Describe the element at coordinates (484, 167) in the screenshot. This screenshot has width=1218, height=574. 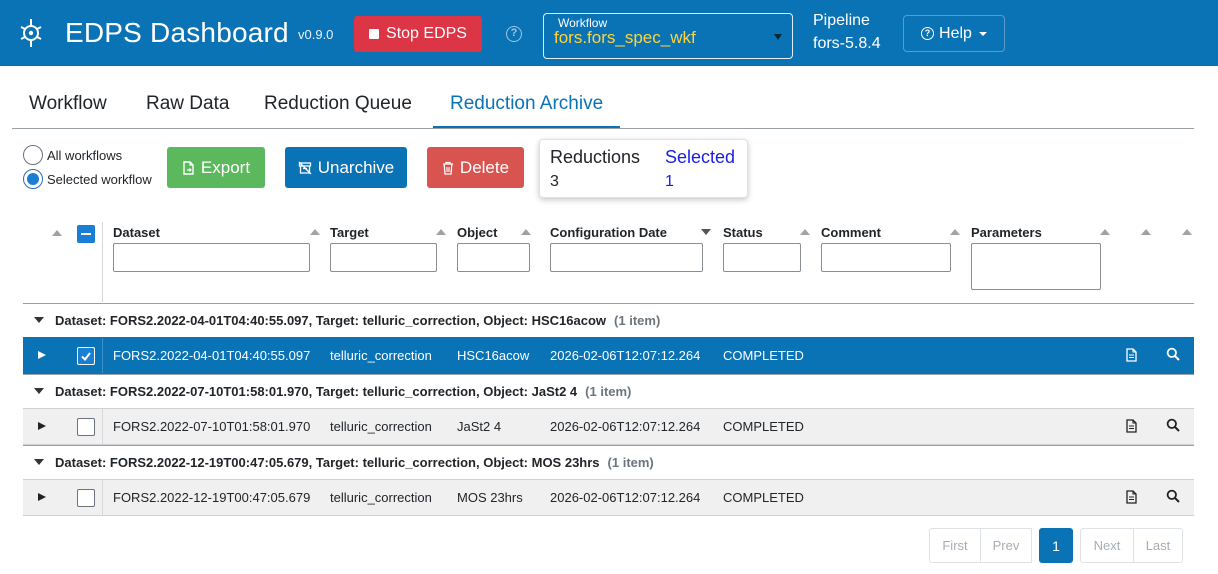
I see `delete-label: Delete` at that location.